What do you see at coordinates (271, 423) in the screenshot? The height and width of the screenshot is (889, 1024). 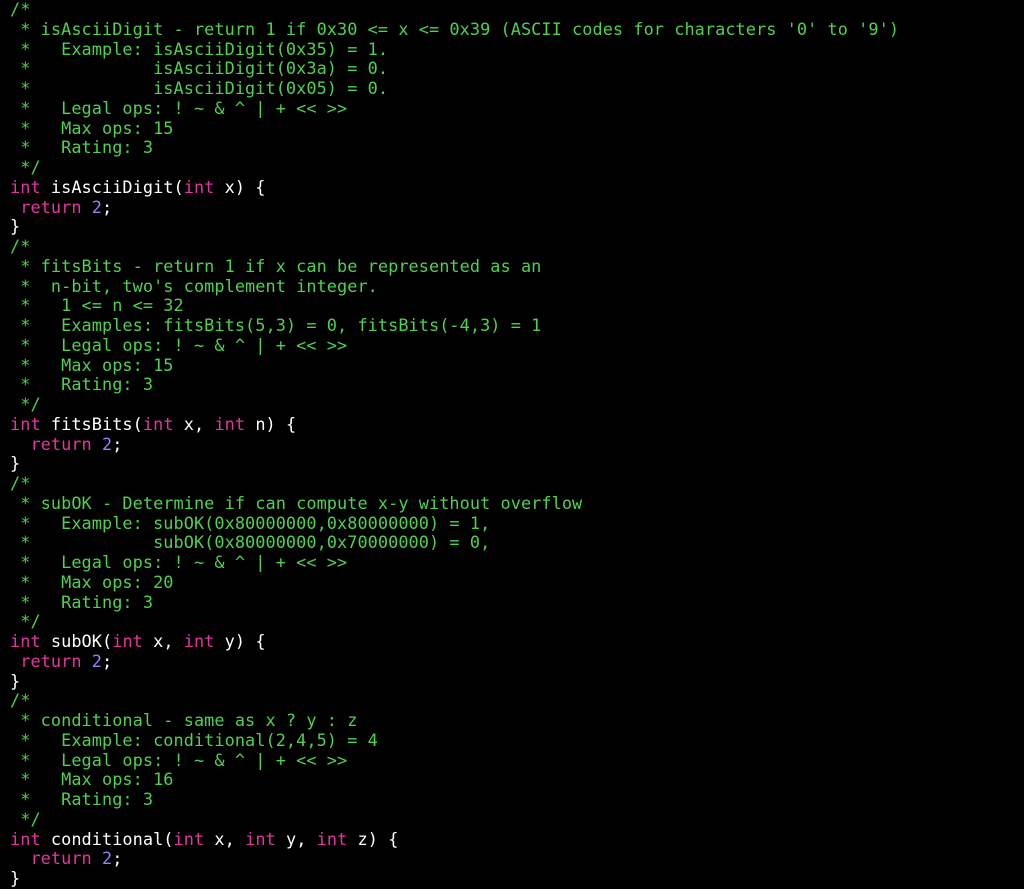 I see `code-token: n) {` at bounding box center [271, 423].